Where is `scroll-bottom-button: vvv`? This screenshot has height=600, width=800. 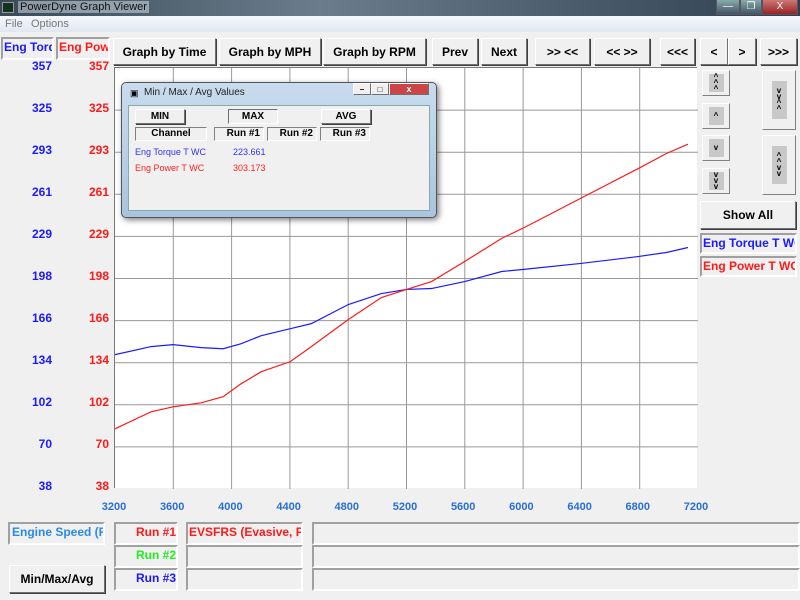
scroll-bottom-button: vvv is located at coordinates (716, 181).